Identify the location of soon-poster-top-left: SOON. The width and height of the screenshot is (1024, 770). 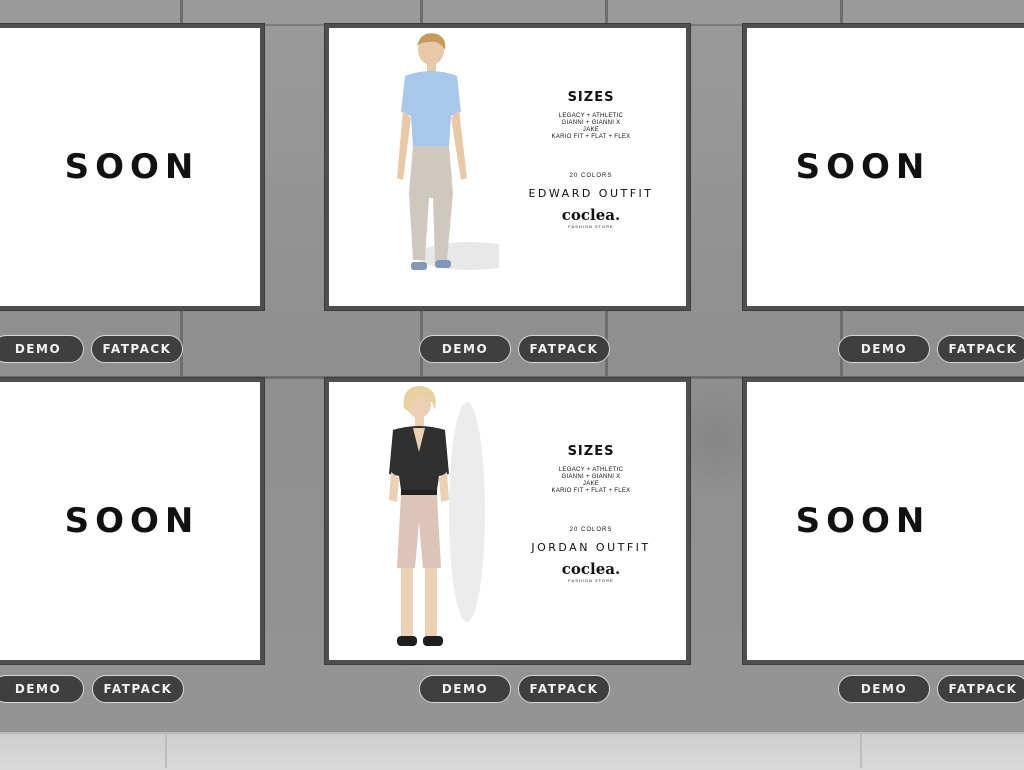
(132, 167).